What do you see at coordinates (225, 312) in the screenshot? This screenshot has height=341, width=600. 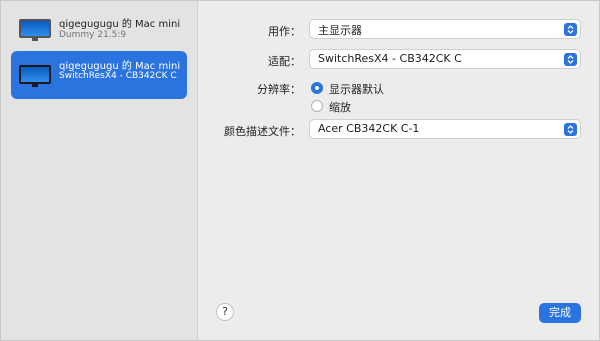 I see `help-button: ?` at bounding box center [225, 312].